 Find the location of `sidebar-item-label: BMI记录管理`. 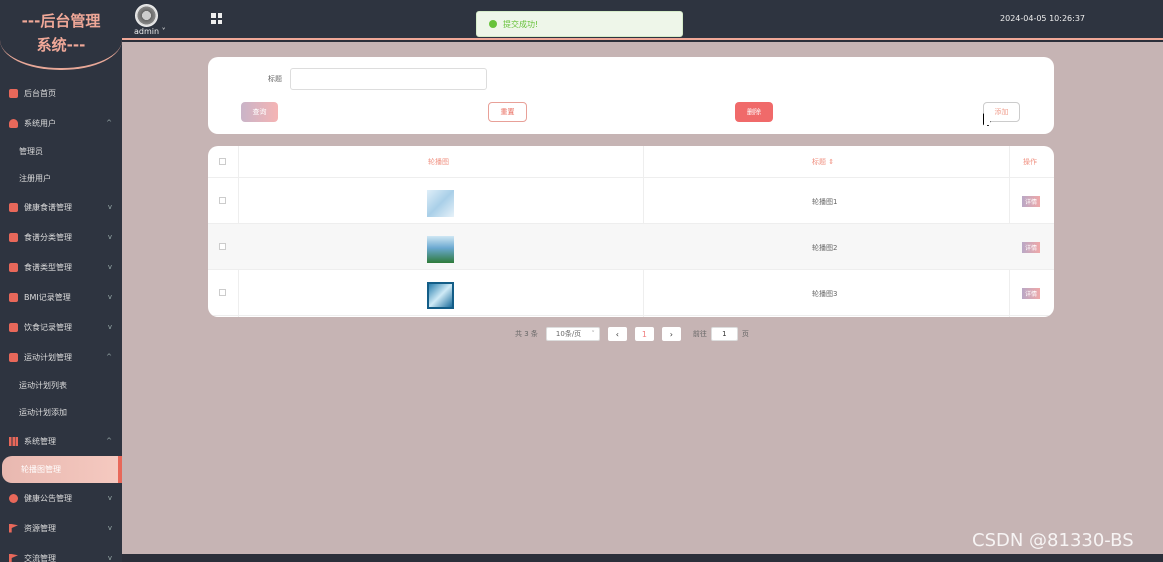

sidebar-item-label: BMI记录管理 is located at coordinates (47, 297).